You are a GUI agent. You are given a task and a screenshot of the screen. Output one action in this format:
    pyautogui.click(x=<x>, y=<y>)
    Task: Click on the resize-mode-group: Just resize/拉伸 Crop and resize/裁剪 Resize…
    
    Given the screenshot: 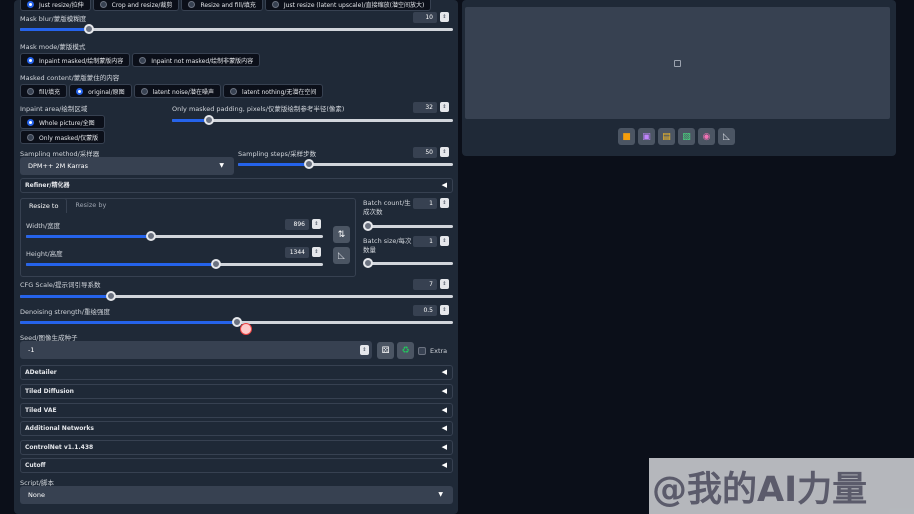 What is the action you would take?
    pyautogui.click(x=226, y=5)
    